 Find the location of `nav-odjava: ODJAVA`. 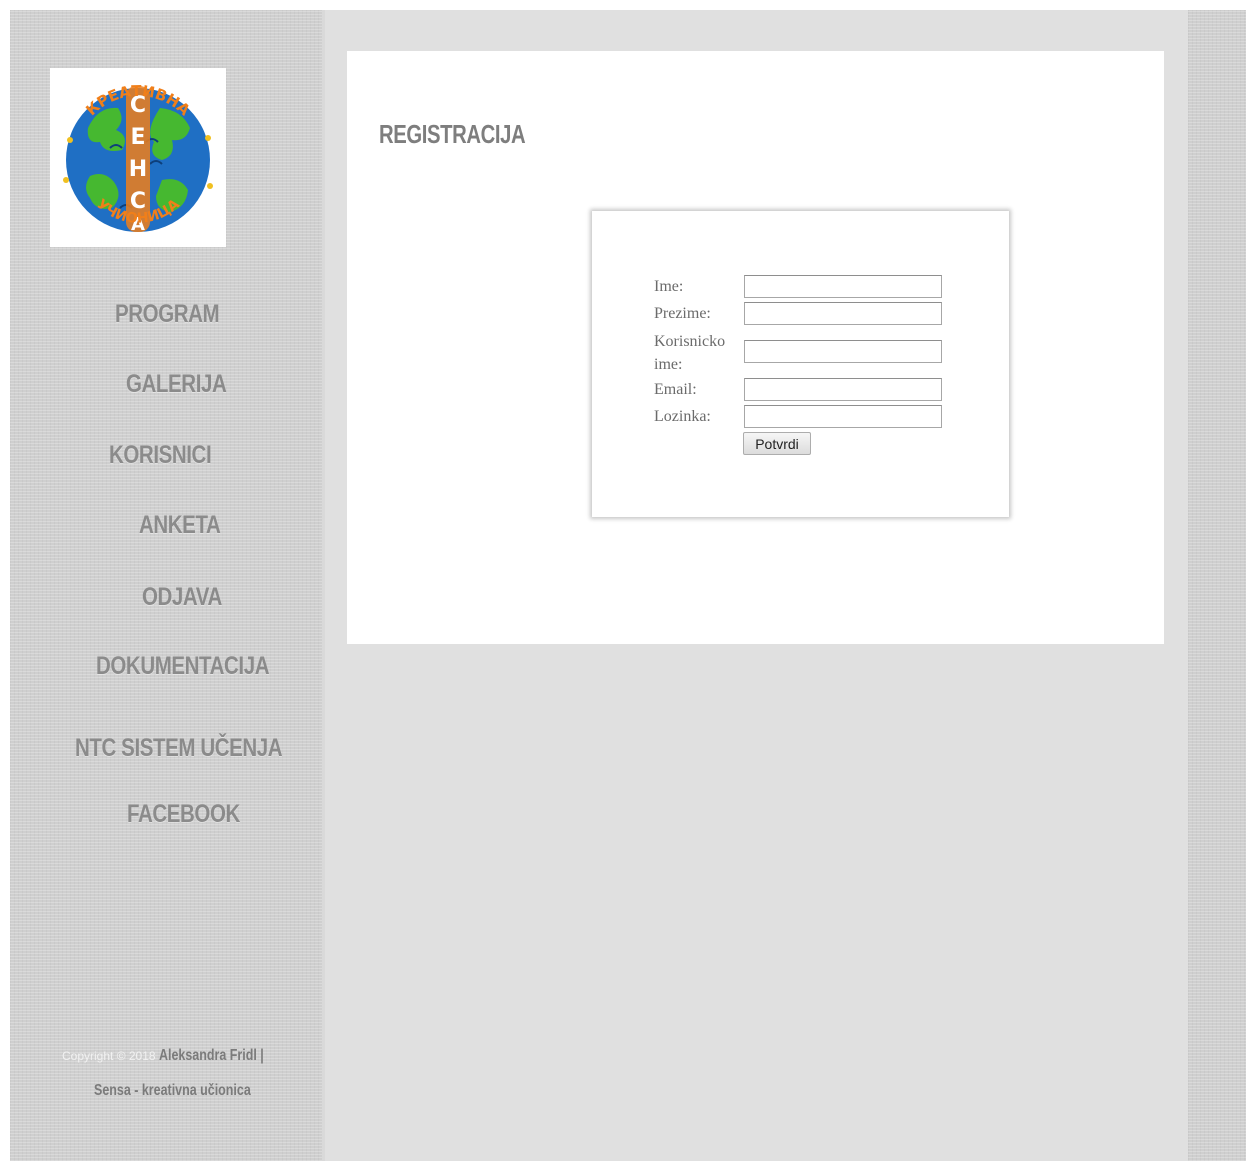

nav-odjava: ODJAVA is located at coordinates (182, 597).